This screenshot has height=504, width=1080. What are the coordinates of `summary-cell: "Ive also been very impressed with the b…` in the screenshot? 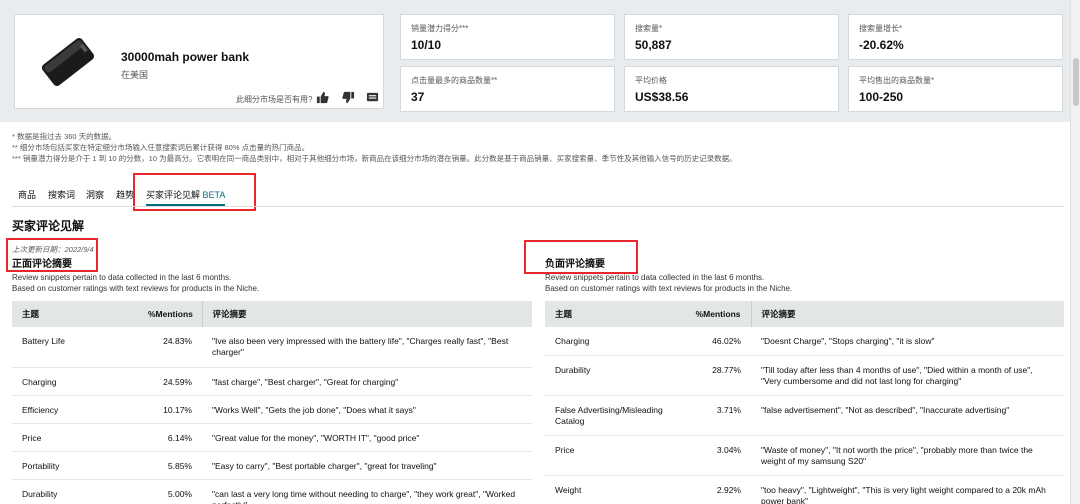 It's located at (367, 347).